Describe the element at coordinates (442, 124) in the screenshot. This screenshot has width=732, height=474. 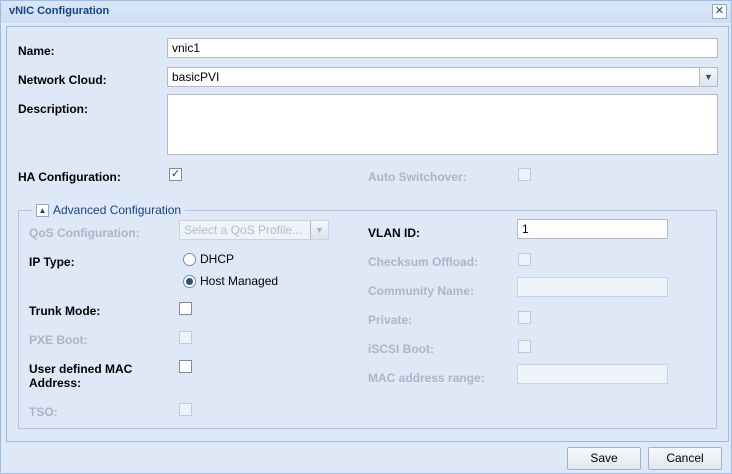
I see `description-textarea` at that location.